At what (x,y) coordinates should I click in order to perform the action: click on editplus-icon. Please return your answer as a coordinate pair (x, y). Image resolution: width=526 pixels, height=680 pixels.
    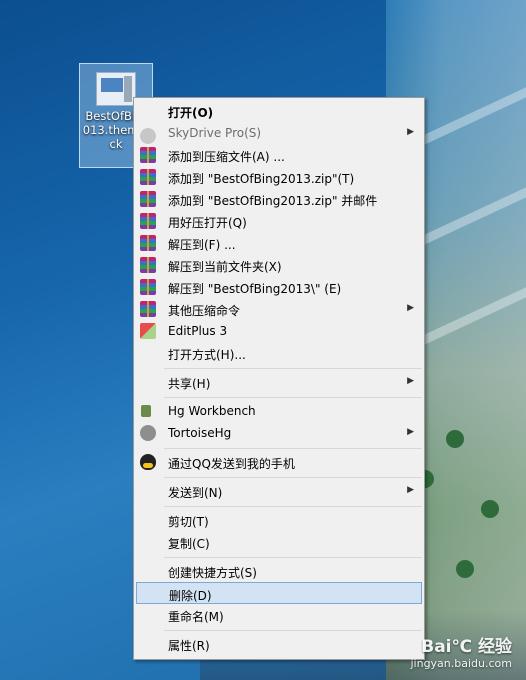
    Looking at the image, I should click on (148, 331).